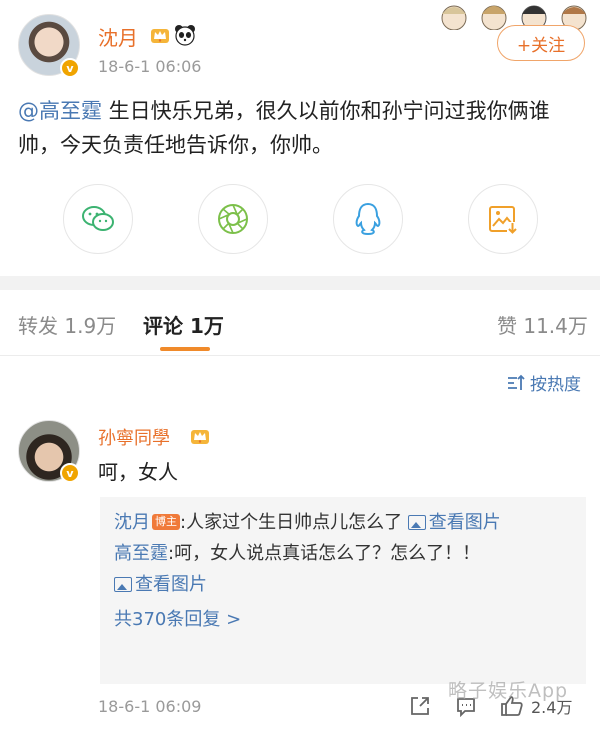  What do you see at coordinates (67, 324) in the screenshot?
I see `tab-repost: 转发 1.9万` at bounding box center [67, 324].